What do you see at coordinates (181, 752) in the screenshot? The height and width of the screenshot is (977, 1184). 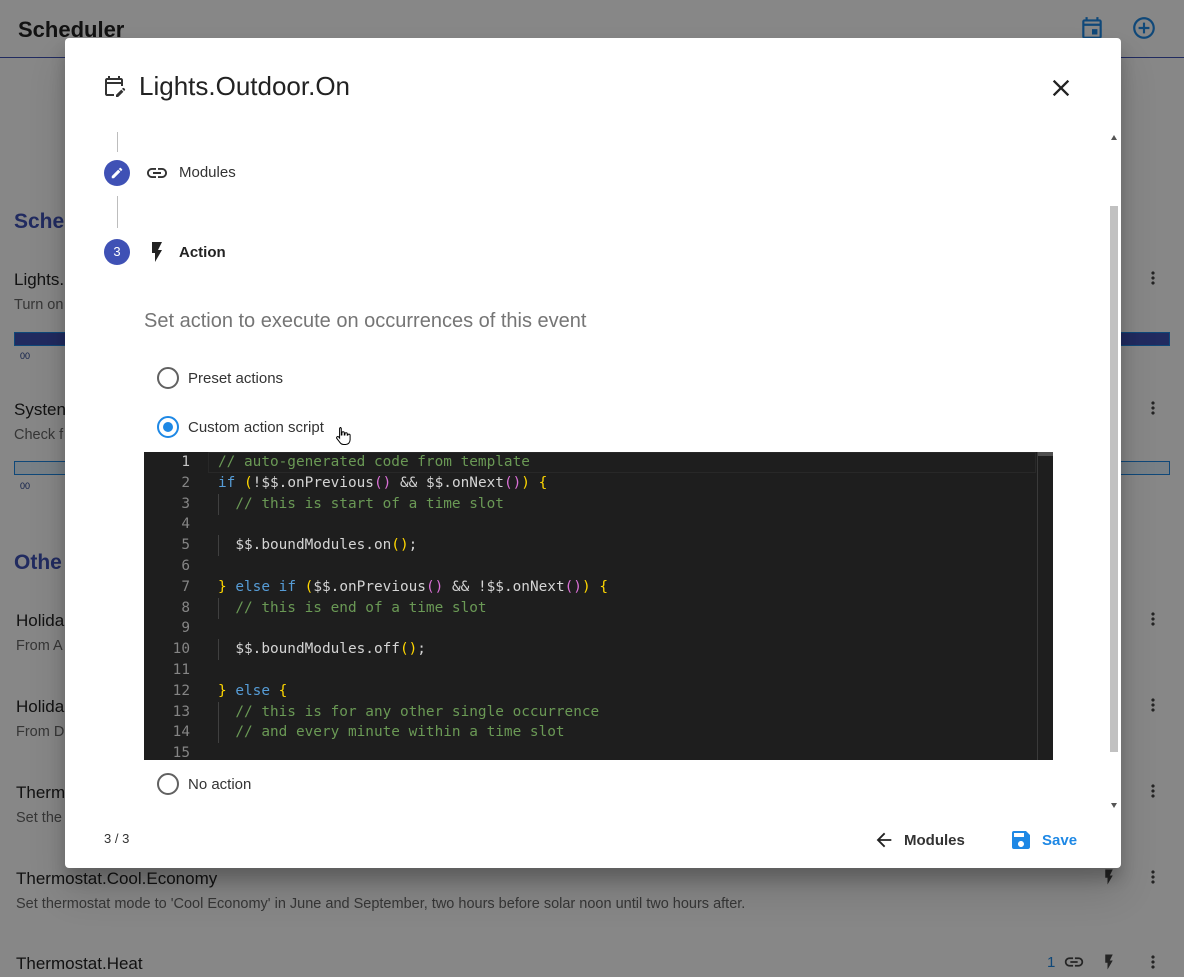 I see `line-number: 15` at bounding box center [181, 752].